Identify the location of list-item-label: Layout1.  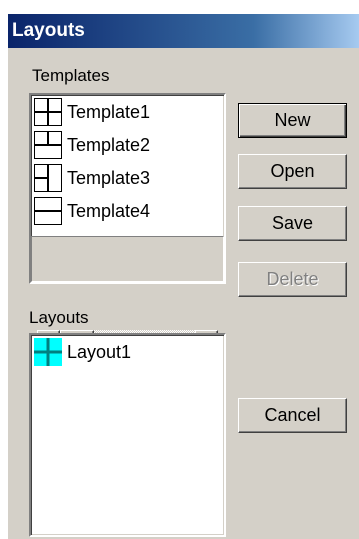
(99, 352).